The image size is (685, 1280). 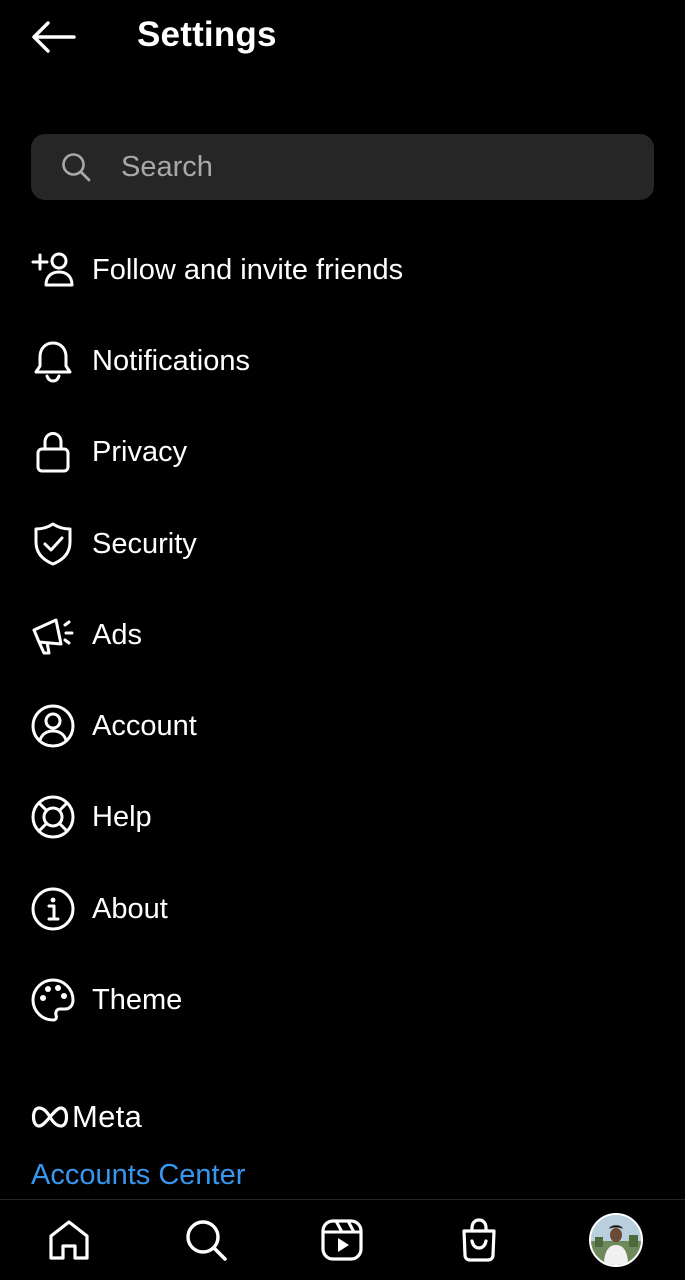 I want to click on menu-item-label: Privacy, so click(x=140, y=452).